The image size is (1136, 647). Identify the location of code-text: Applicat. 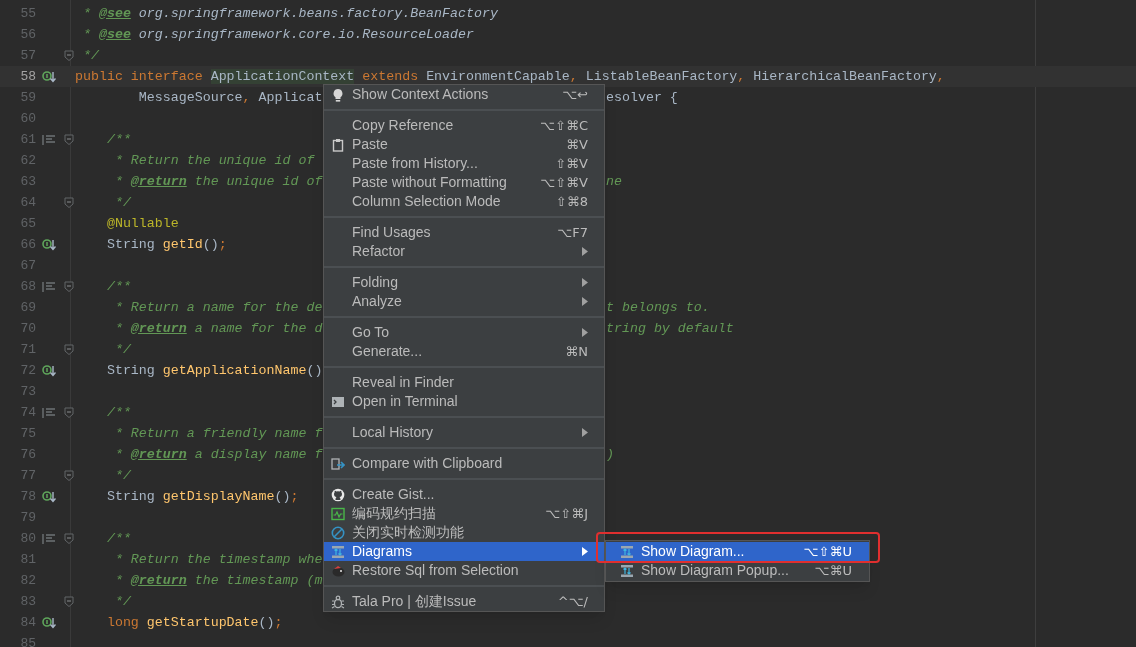
(290, 97).